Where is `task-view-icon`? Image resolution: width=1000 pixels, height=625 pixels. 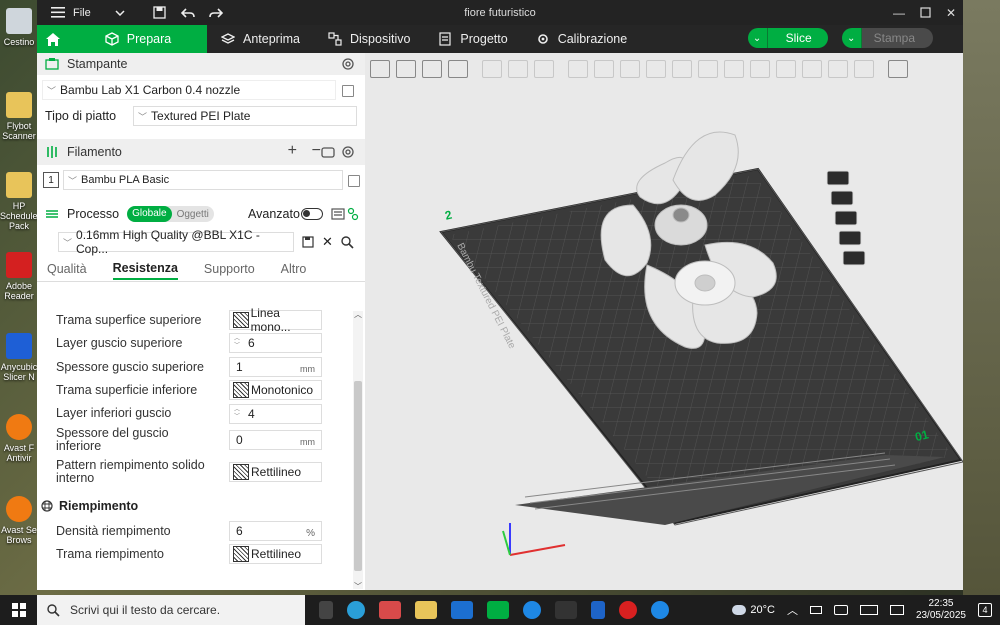 task-view-icon is located at coordinates (326, 610).